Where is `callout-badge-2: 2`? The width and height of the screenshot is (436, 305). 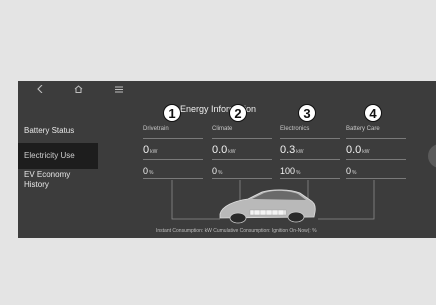
callout-badge-2: 2 is located at coordinates (238, 113).